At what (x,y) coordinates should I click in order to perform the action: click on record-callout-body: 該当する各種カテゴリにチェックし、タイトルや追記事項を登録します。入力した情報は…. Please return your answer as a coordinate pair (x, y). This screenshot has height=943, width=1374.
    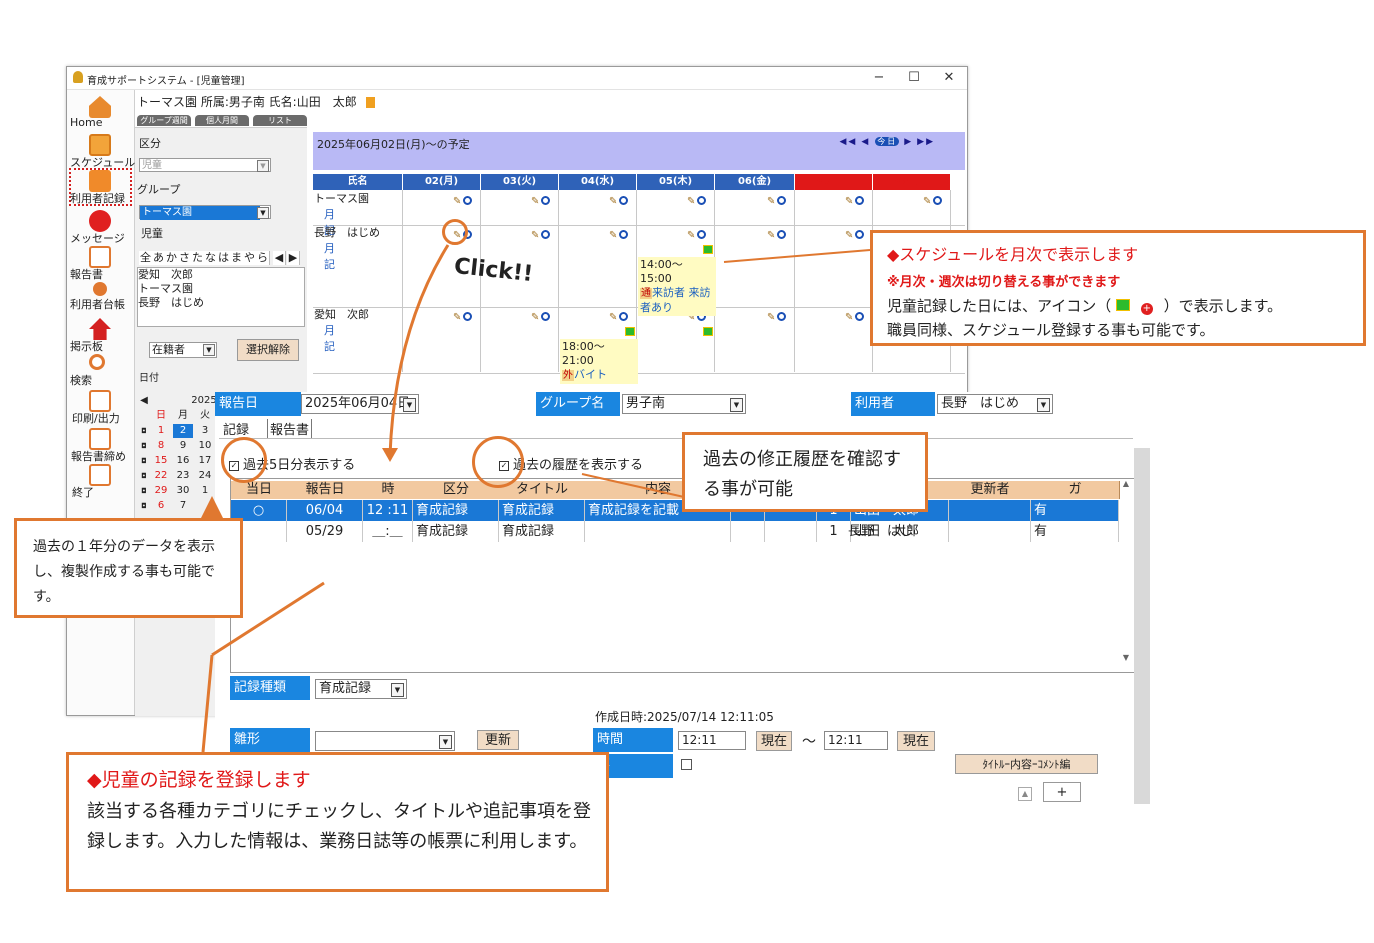
    Looking at the image, I should click on (339, 826).